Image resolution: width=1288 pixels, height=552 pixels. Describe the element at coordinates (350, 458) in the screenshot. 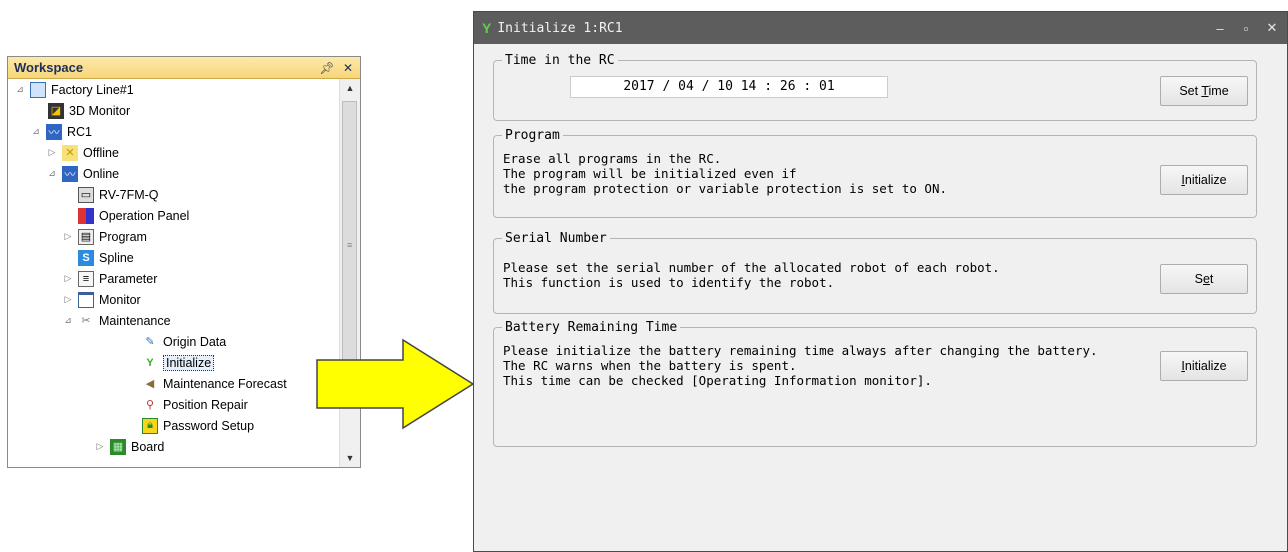

I see `scroll-down-icon: ▼` at that location.